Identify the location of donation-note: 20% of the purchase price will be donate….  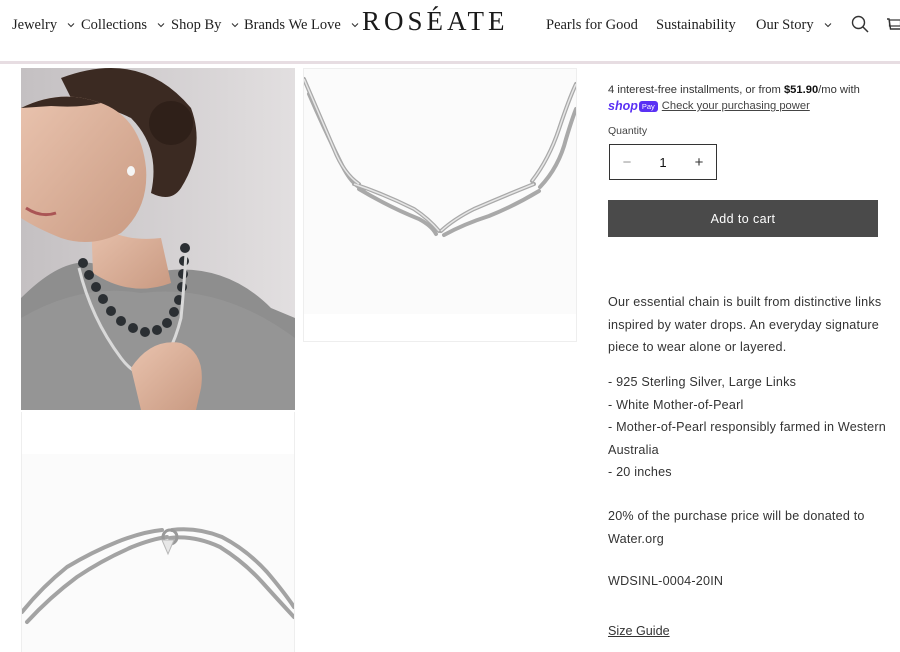
(736, 527).